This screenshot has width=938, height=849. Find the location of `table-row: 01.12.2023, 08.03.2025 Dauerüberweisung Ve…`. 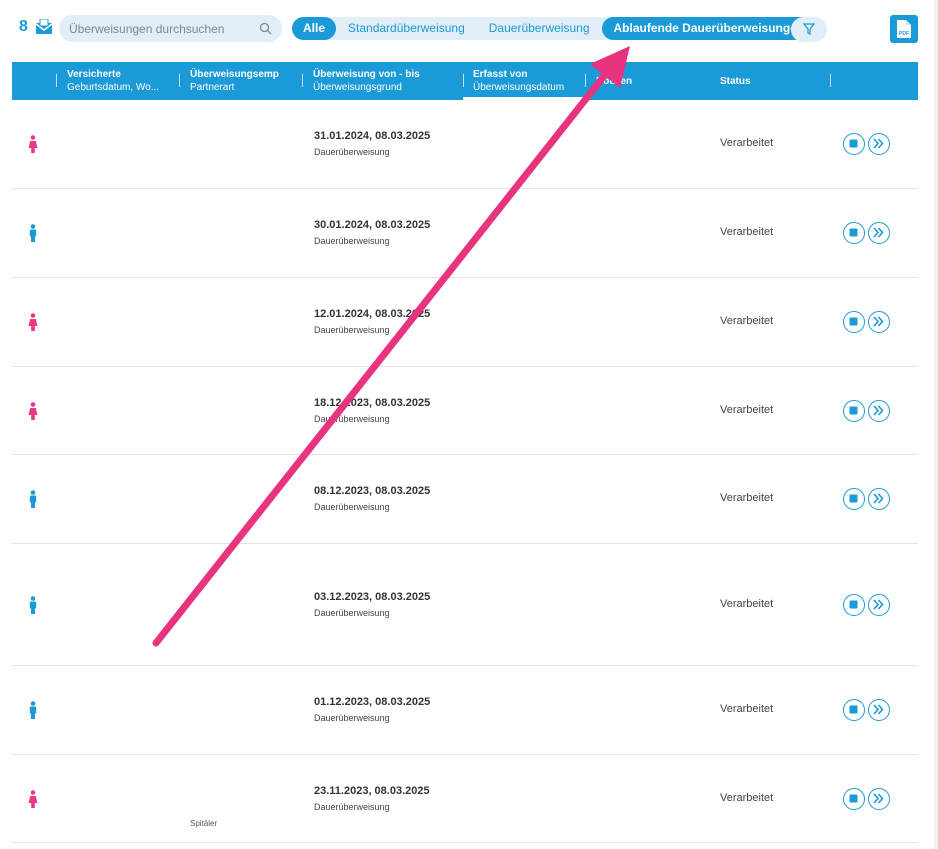

table-row: 01.12.2023, 08.03.2025 Dauerüberweisung Ve… is located at coordinates (465, 710).